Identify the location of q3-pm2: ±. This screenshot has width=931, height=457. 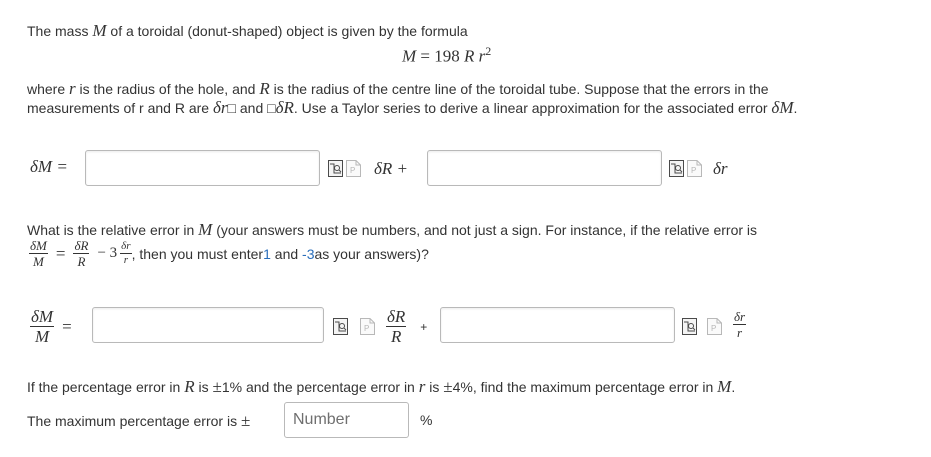
(448, 386).